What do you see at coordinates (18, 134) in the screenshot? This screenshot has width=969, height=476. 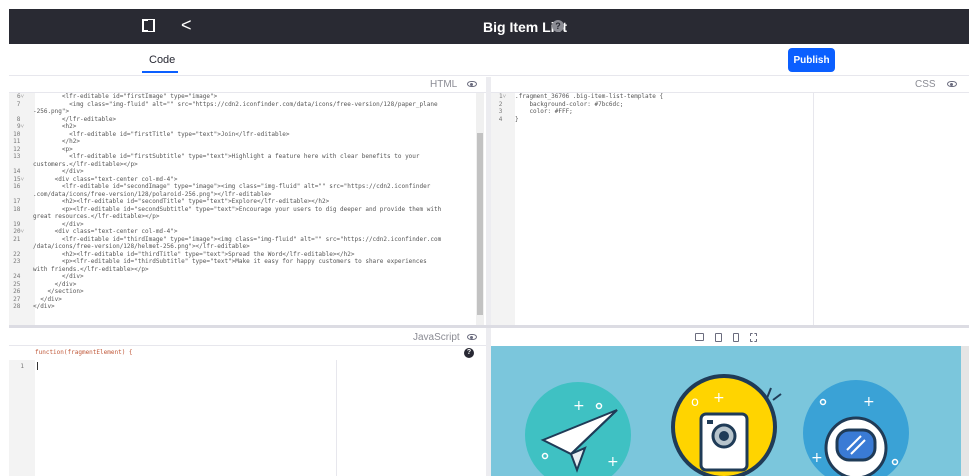 I see `line-number: 10` at bounding box center [18, 134].